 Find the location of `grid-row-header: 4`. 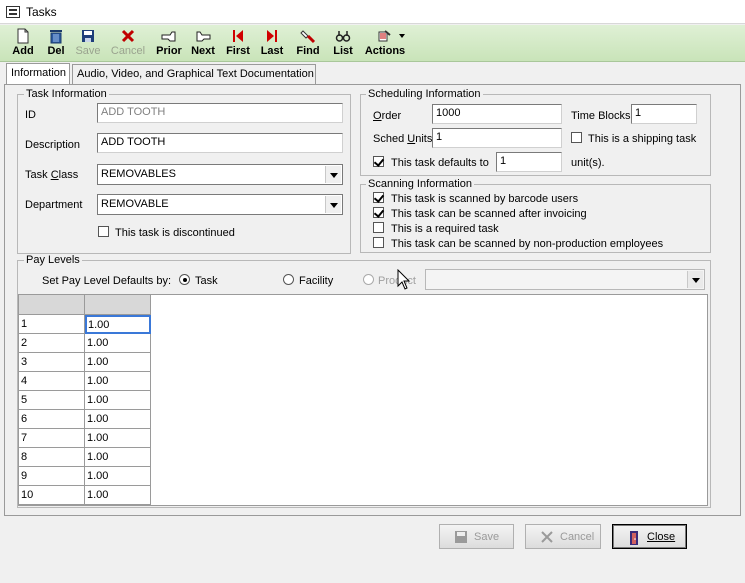

grid-row-header: 4 is located at coordinates (52, 381).